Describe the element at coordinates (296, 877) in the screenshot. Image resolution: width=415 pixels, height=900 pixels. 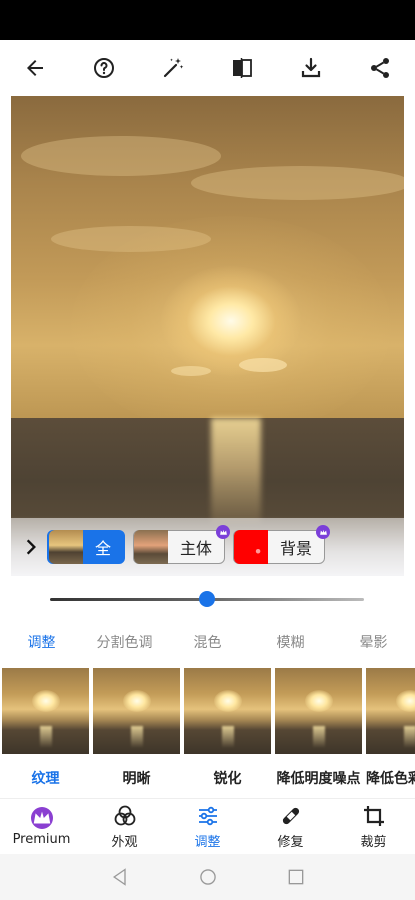
I see `system-recents-icon` at that location.